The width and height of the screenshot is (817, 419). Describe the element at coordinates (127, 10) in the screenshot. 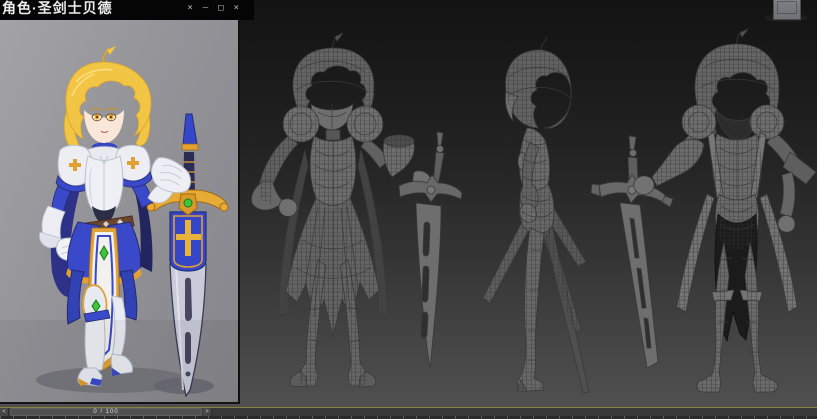

I see `window-titlebar: 角色·圣剑士贝德 × — □ ×` at that location.